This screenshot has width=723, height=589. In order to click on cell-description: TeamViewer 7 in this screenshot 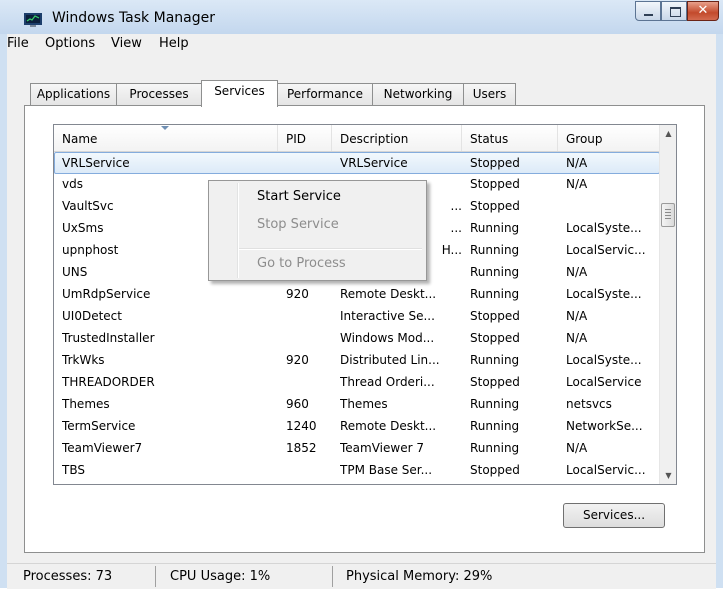, I will do `click(382, 448)`.